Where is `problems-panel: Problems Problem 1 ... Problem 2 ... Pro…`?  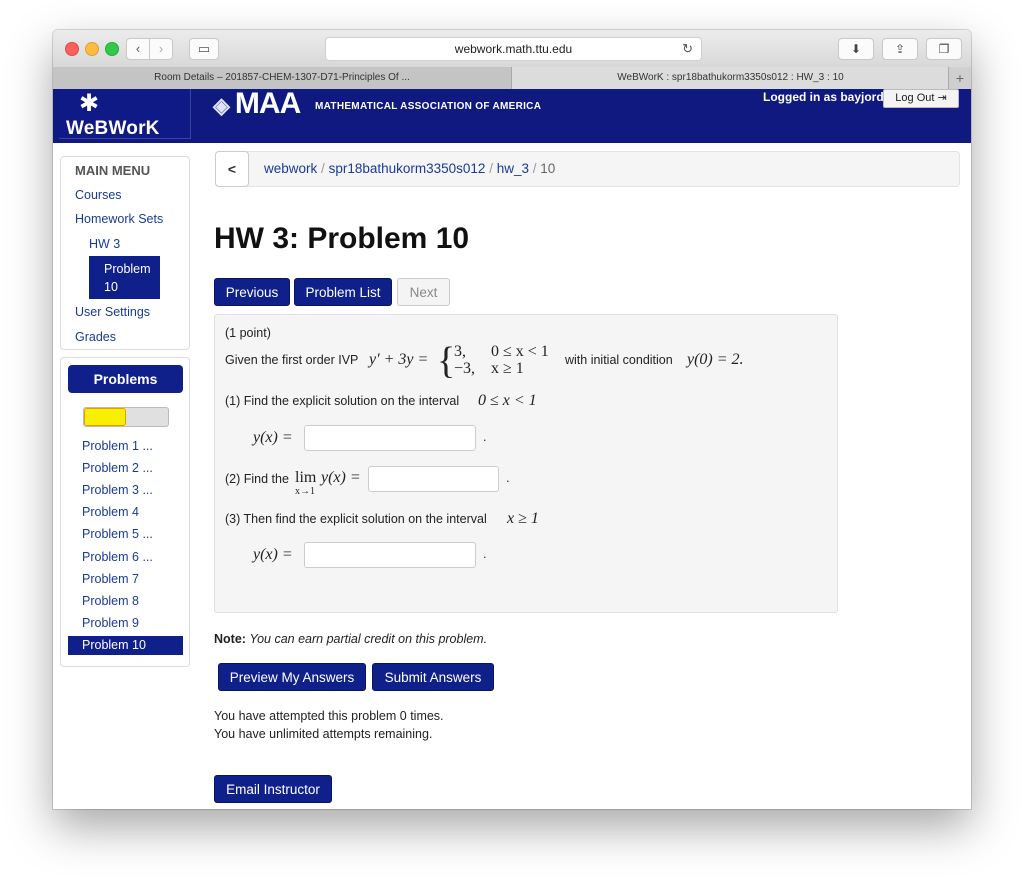 problems-panel: Problems Problem 1 ... Problem 2 ... Pro… is located at coordinates (125, 512).